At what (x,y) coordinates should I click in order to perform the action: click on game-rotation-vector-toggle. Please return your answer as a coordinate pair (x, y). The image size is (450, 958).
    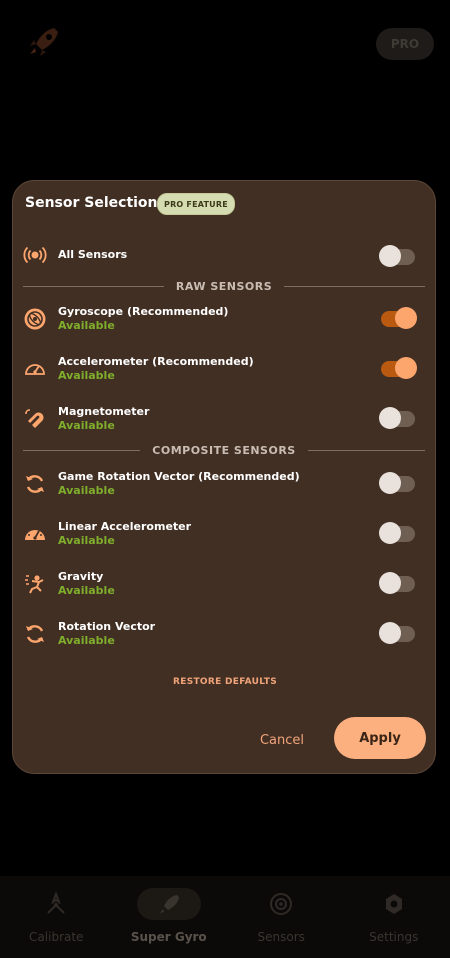
    Looking at the image, I should click on (397, 483).